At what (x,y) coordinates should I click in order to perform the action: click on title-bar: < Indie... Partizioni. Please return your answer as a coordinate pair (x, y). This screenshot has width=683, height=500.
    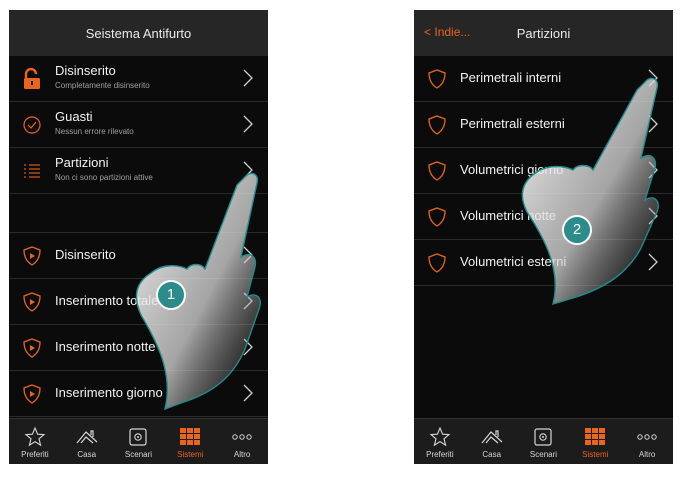
    Looking at the image, I should click on (543, 33).